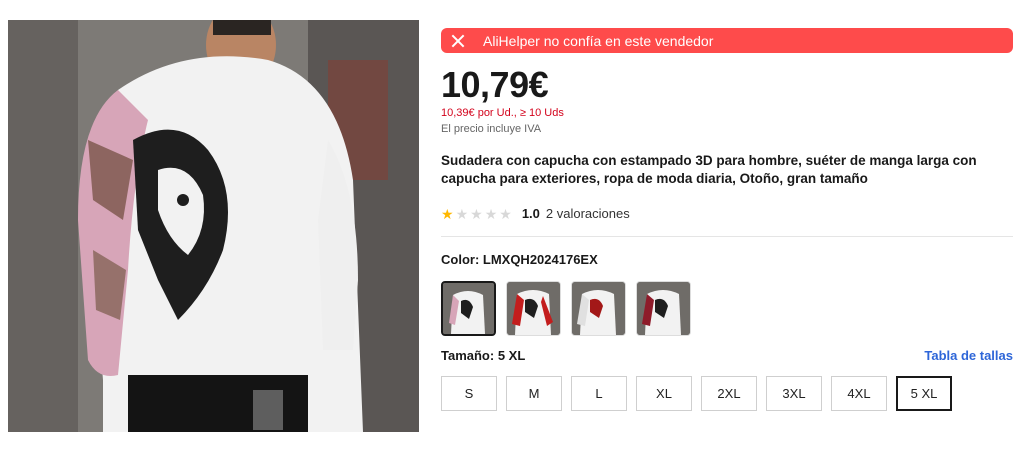  I want to click on product-price: 10,79€, so click(495, 84).